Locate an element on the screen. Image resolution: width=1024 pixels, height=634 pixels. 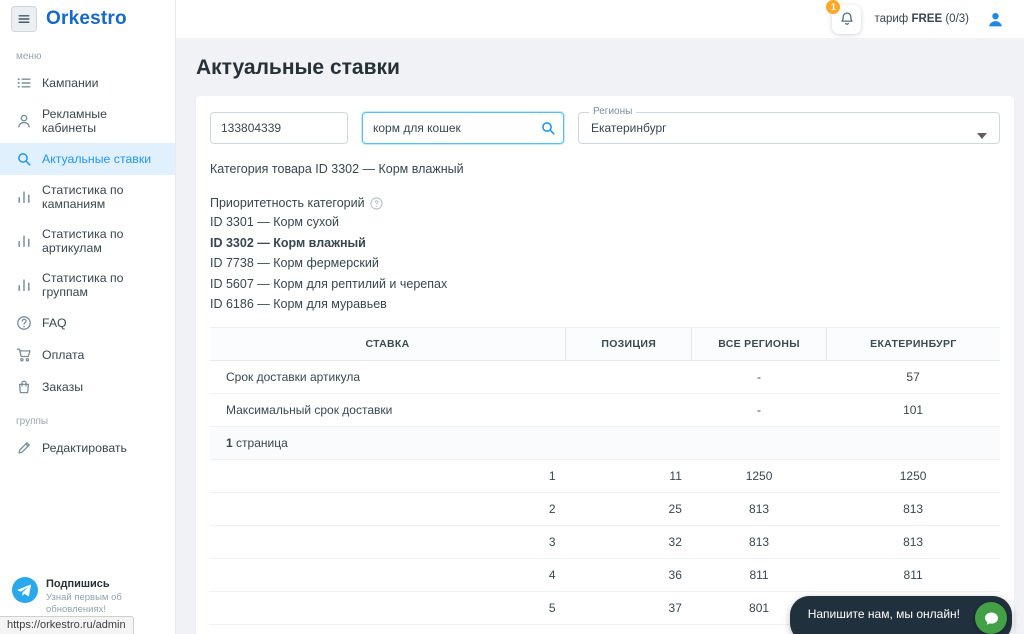
table-cell: 1 is located at coordinates (388, 476).